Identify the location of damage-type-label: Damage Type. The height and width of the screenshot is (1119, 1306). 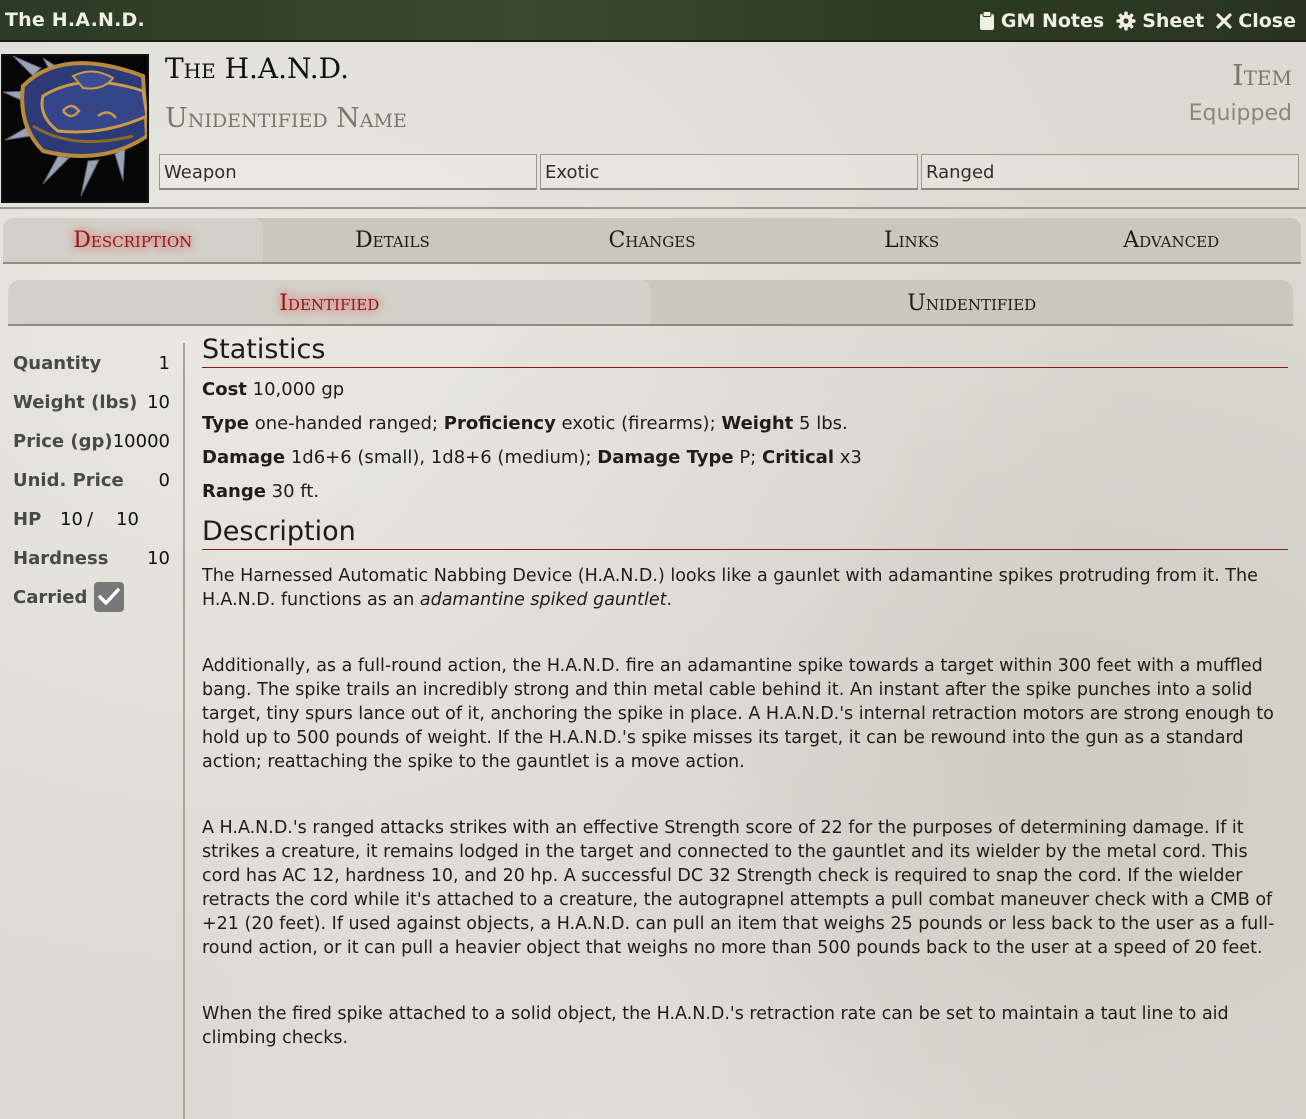
(665, 457).